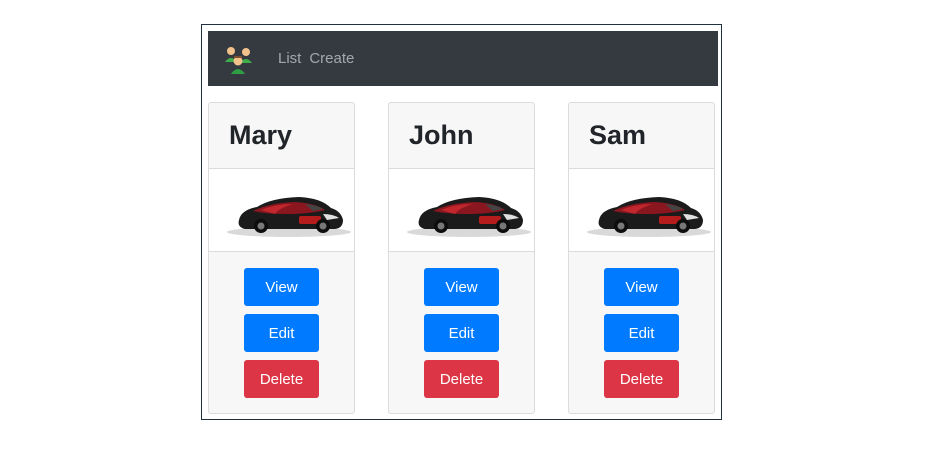 This screenshot has width=941, height=458. I want to click on person-card: Mary View Edit Delete, so click(281, 258).